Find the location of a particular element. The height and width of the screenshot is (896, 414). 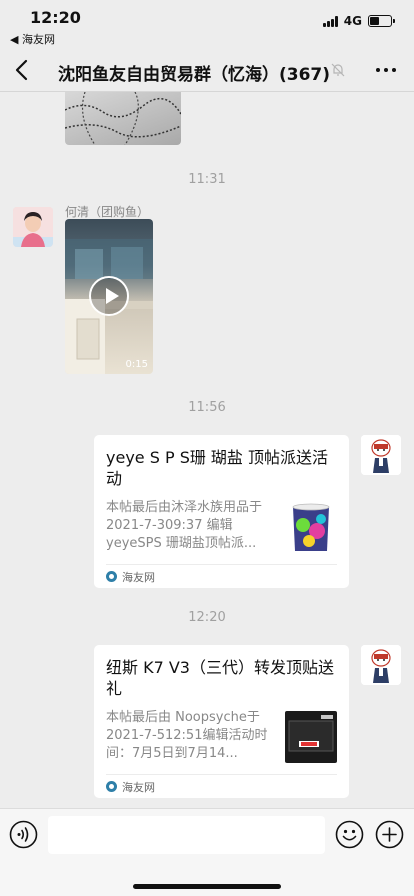

video-message: 0:15 is located at coordinates (109, 296).